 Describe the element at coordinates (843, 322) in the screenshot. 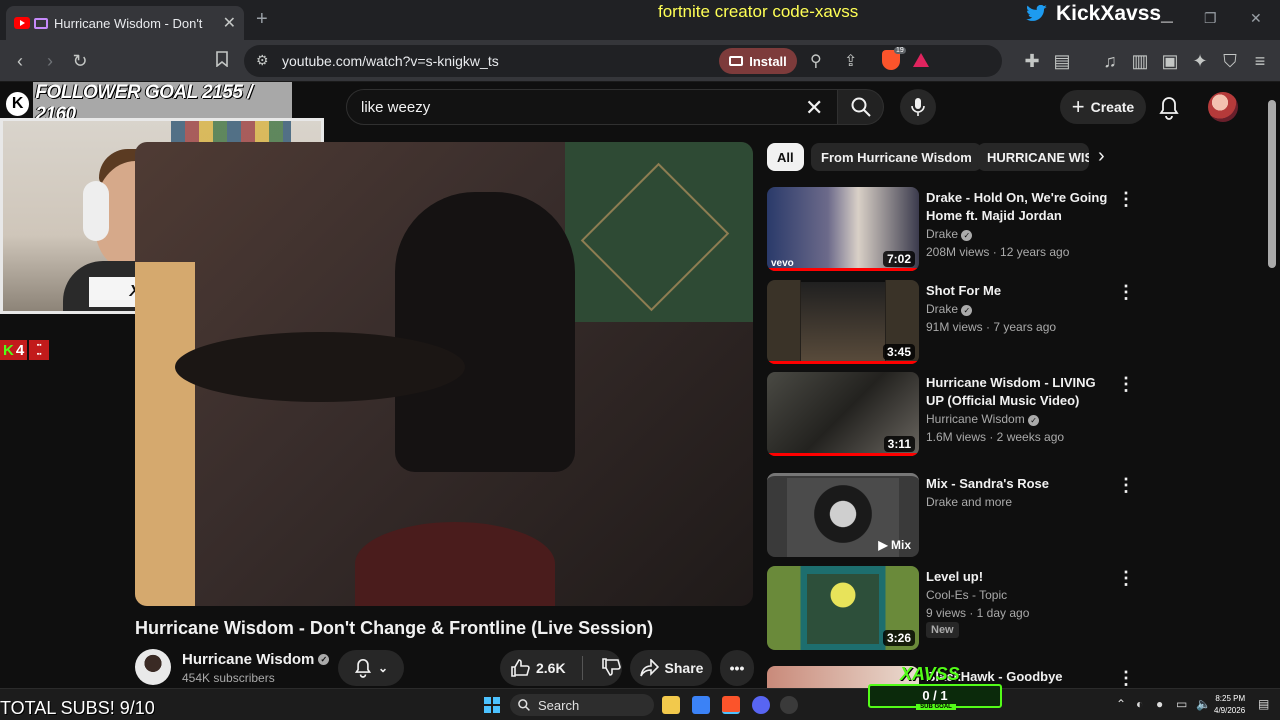

I see `video-thumbnail: 3:45` at that location.